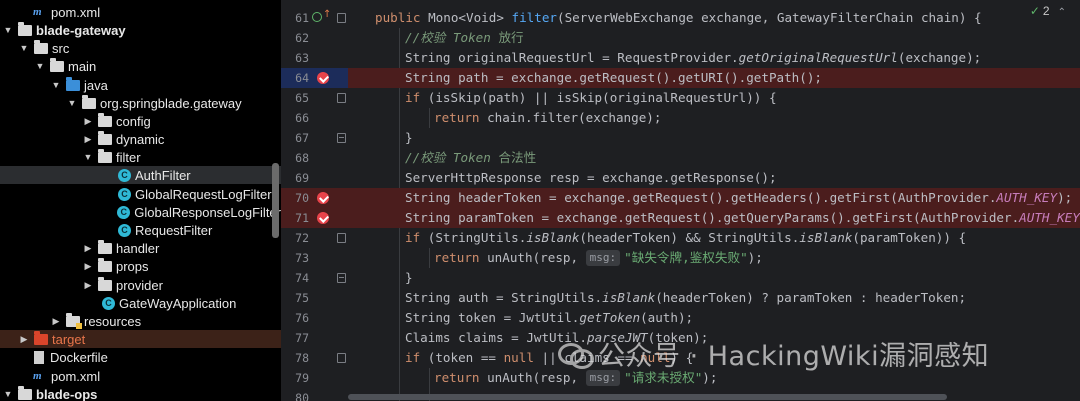 This screenshot has height=401, width=1080. I want to click on code-text: String token = JwtUtil.getToken(auth);, so click(549, 317).